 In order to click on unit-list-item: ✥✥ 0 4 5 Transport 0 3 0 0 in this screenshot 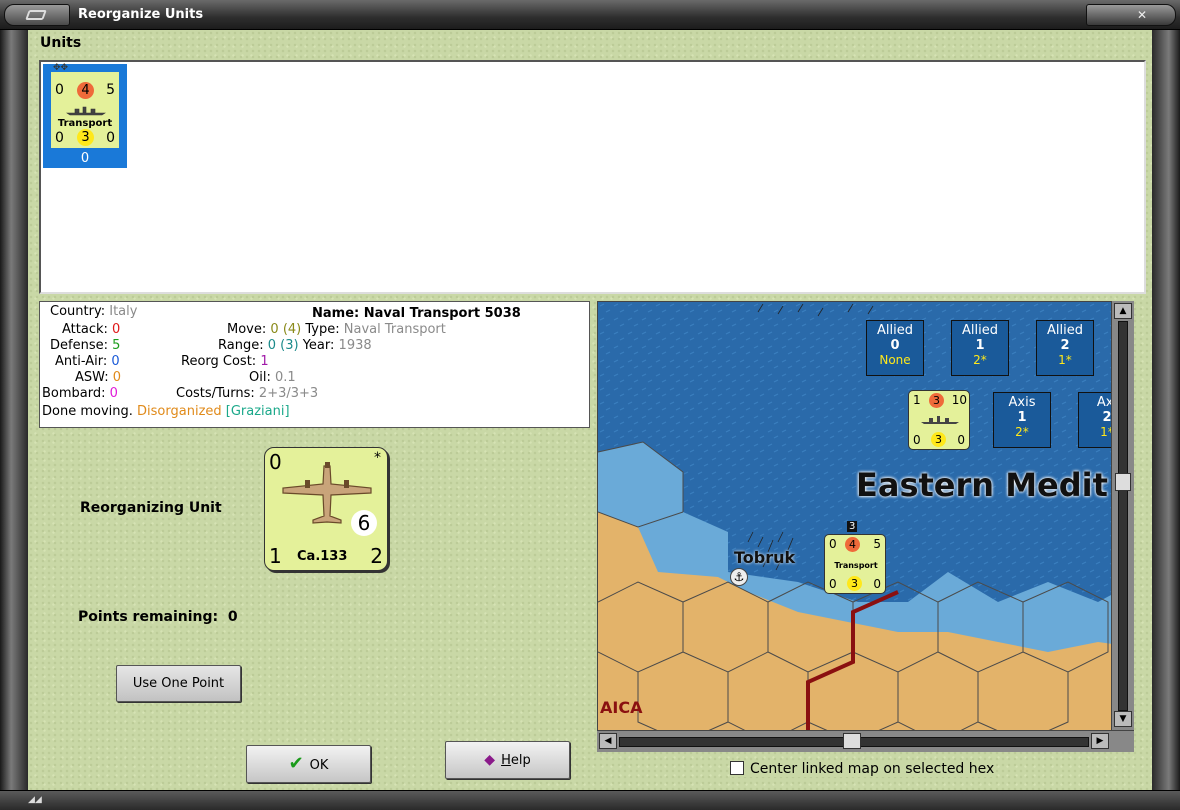, I will do `click(85, 115)`.